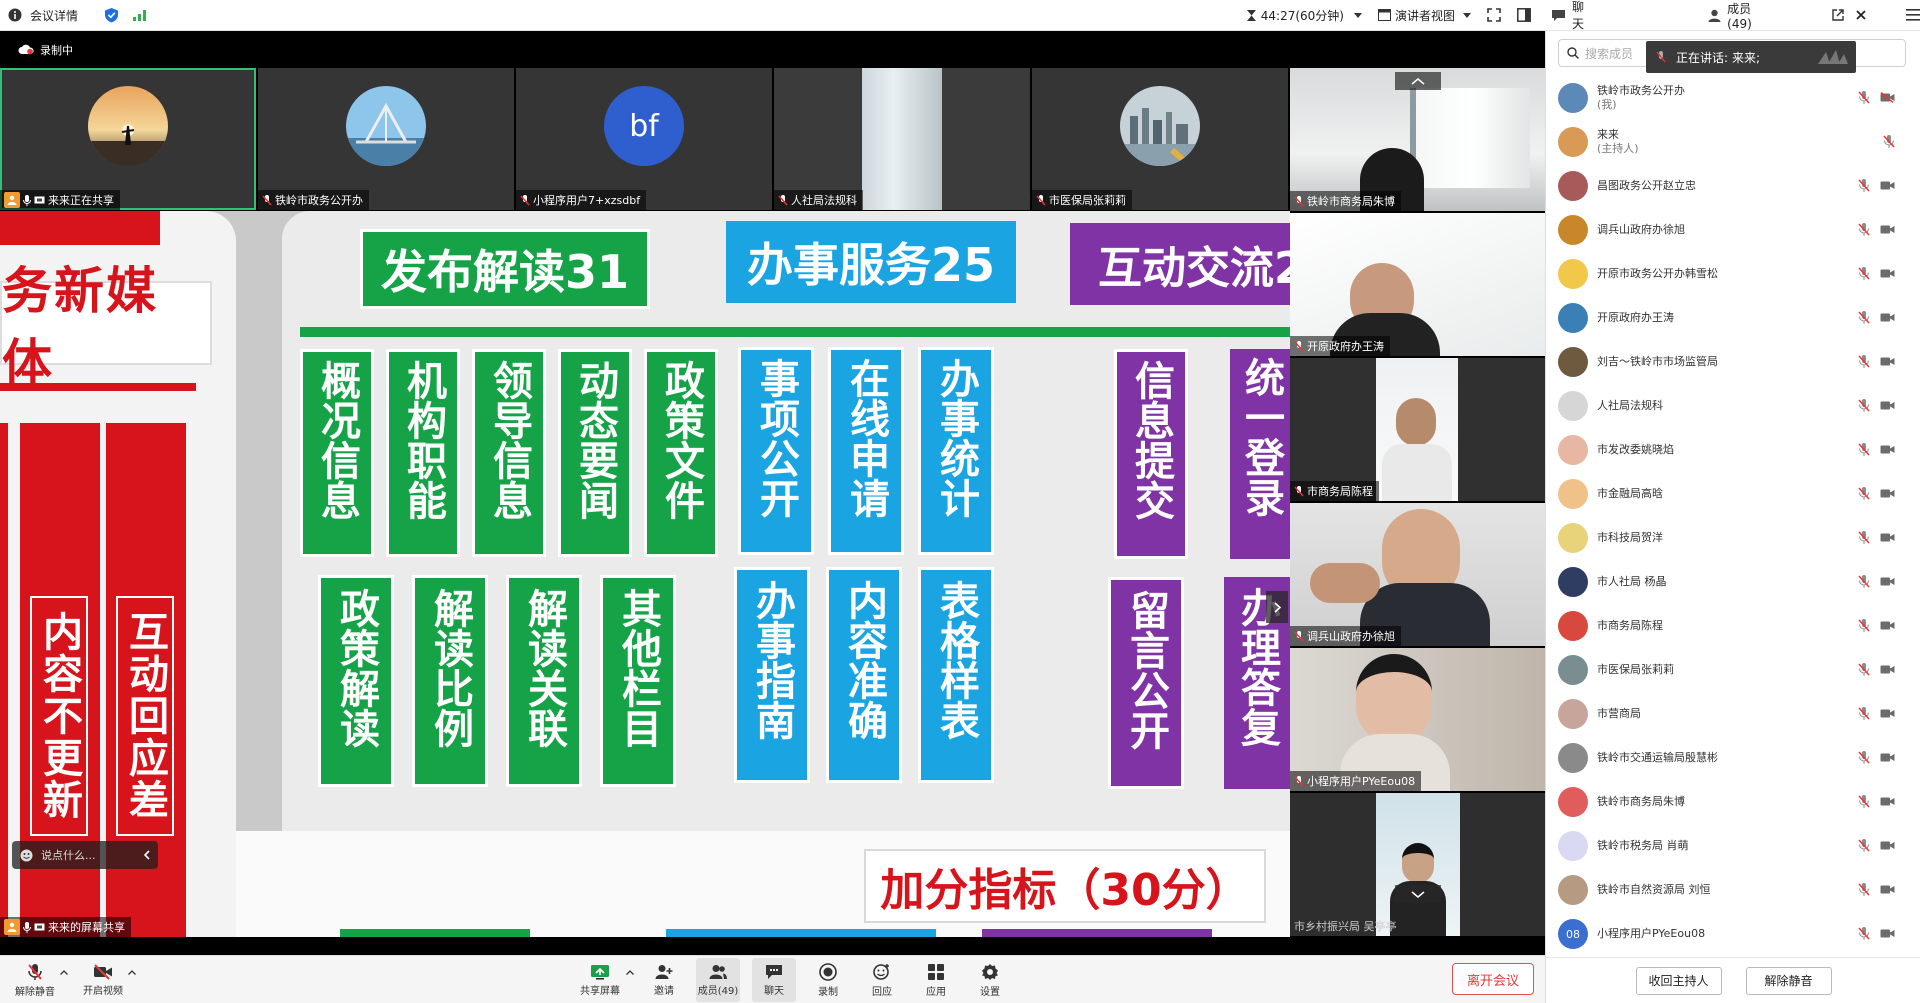 Image resolution: width=1920 pixels, height=1003 pixels. I want to click on participant-tile: 来来正在共享, so click(128, 139).